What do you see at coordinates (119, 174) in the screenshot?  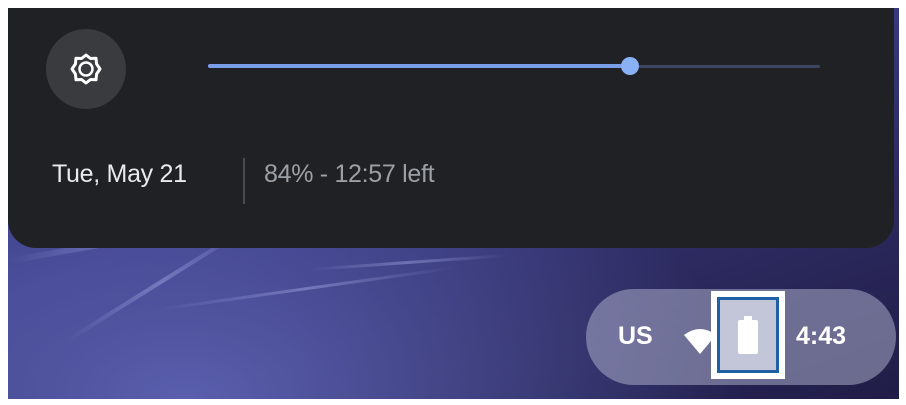 I see `date-label: Tue, May 21` at bounding box center [119, 174].